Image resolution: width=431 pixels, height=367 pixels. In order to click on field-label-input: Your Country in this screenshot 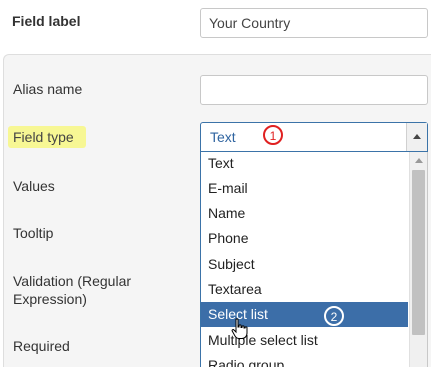, I will do `click(314, 23)`.